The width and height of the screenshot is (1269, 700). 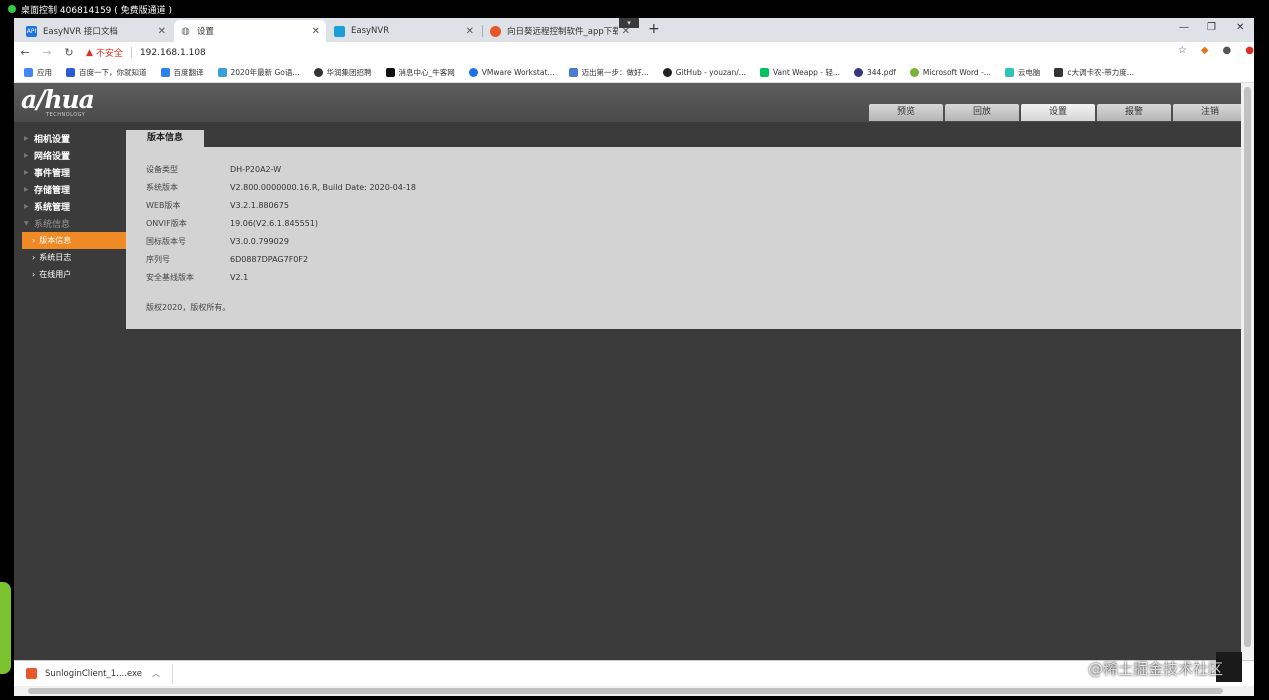 What do you see at coordinates (1009, 72) in the screenshot?
I see `cloud-pc-icon` at bounding box center [1009, 72].